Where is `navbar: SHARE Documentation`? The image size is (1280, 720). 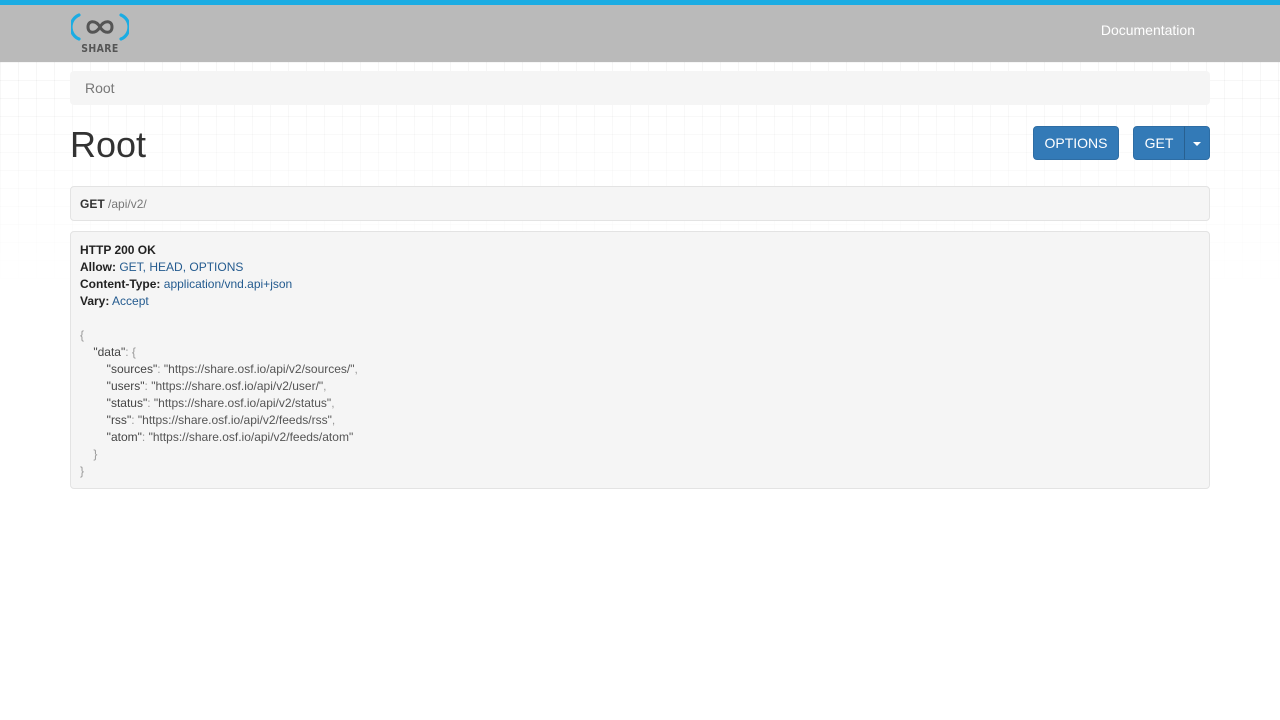 navbar: SHARE Documentation is located at coordinates (640, 33).